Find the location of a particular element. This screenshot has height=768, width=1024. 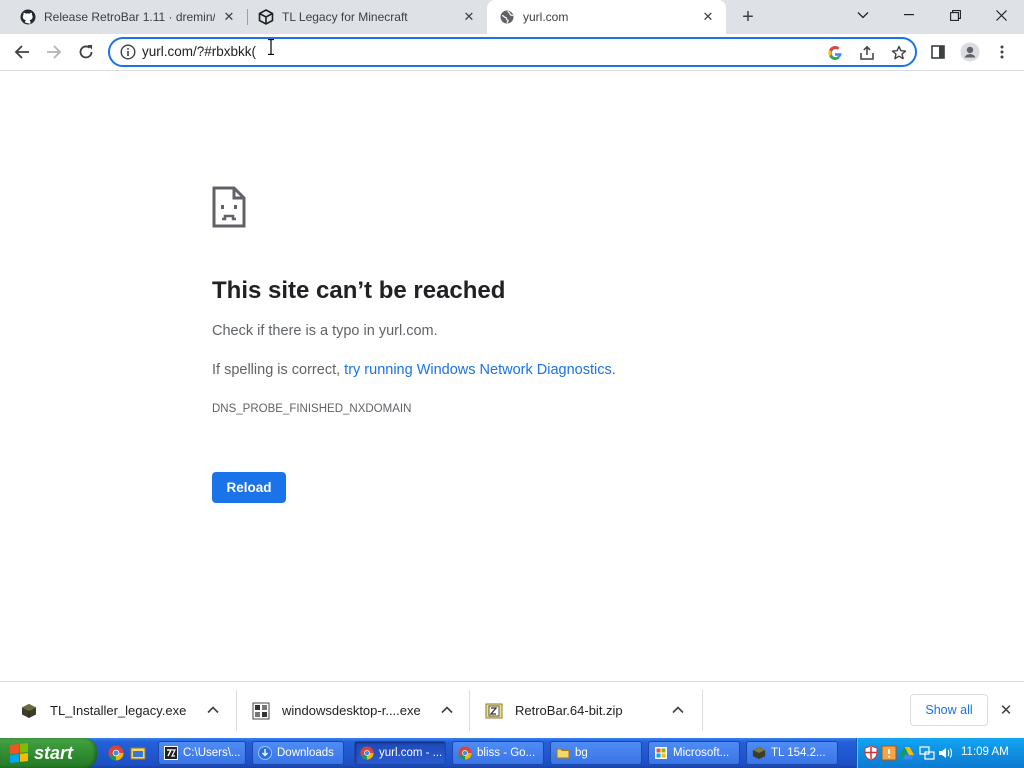

menu-button is located at coordinates (1002, 52).